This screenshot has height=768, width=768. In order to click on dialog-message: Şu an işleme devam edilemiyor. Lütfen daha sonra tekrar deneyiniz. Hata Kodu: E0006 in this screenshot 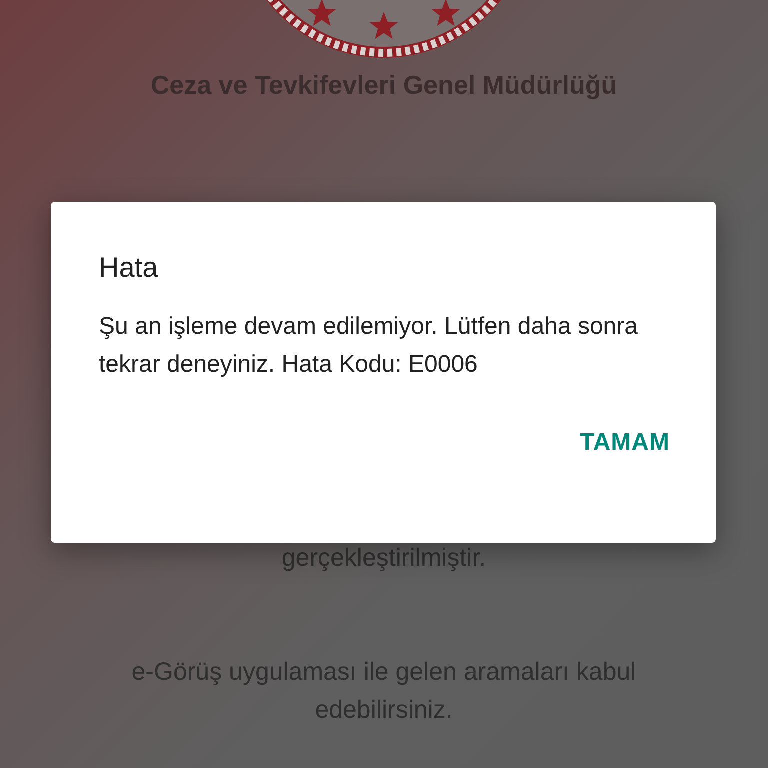, I will do `click(369, 346)`.